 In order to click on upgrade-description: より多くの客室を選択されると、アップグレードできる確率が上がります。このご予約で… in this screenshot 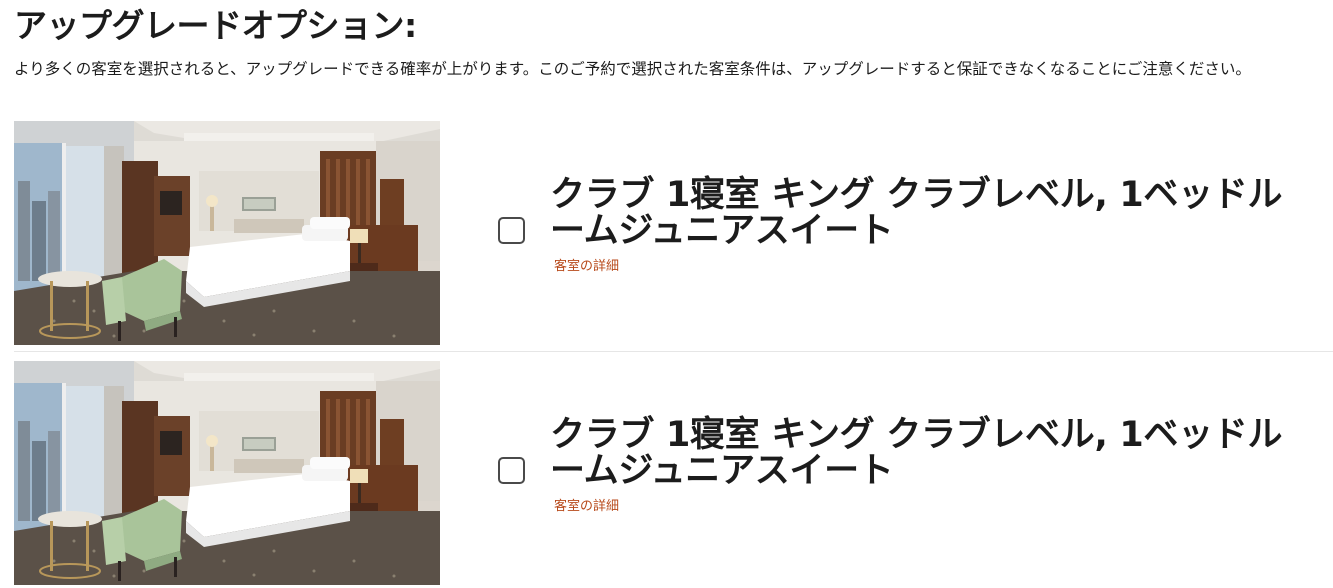, I will do `click(632, 69)`.